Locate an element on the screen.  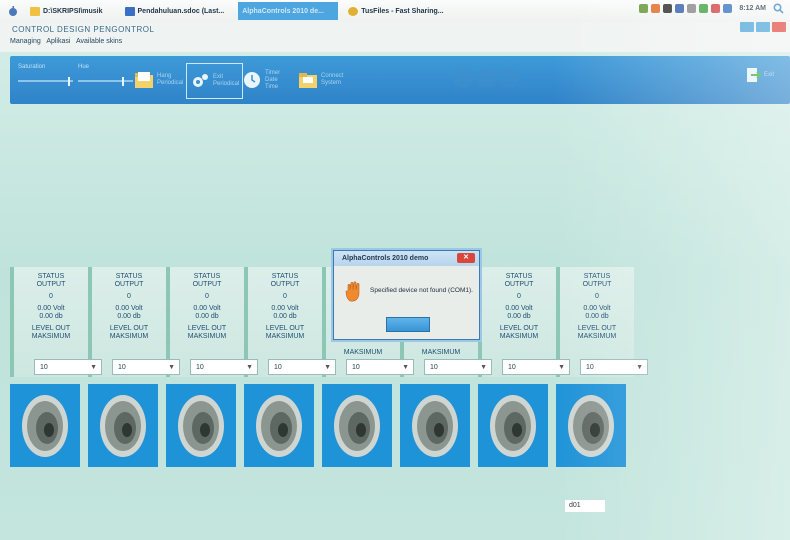
slider-label: Saturation is located at coordinates (32, 67).